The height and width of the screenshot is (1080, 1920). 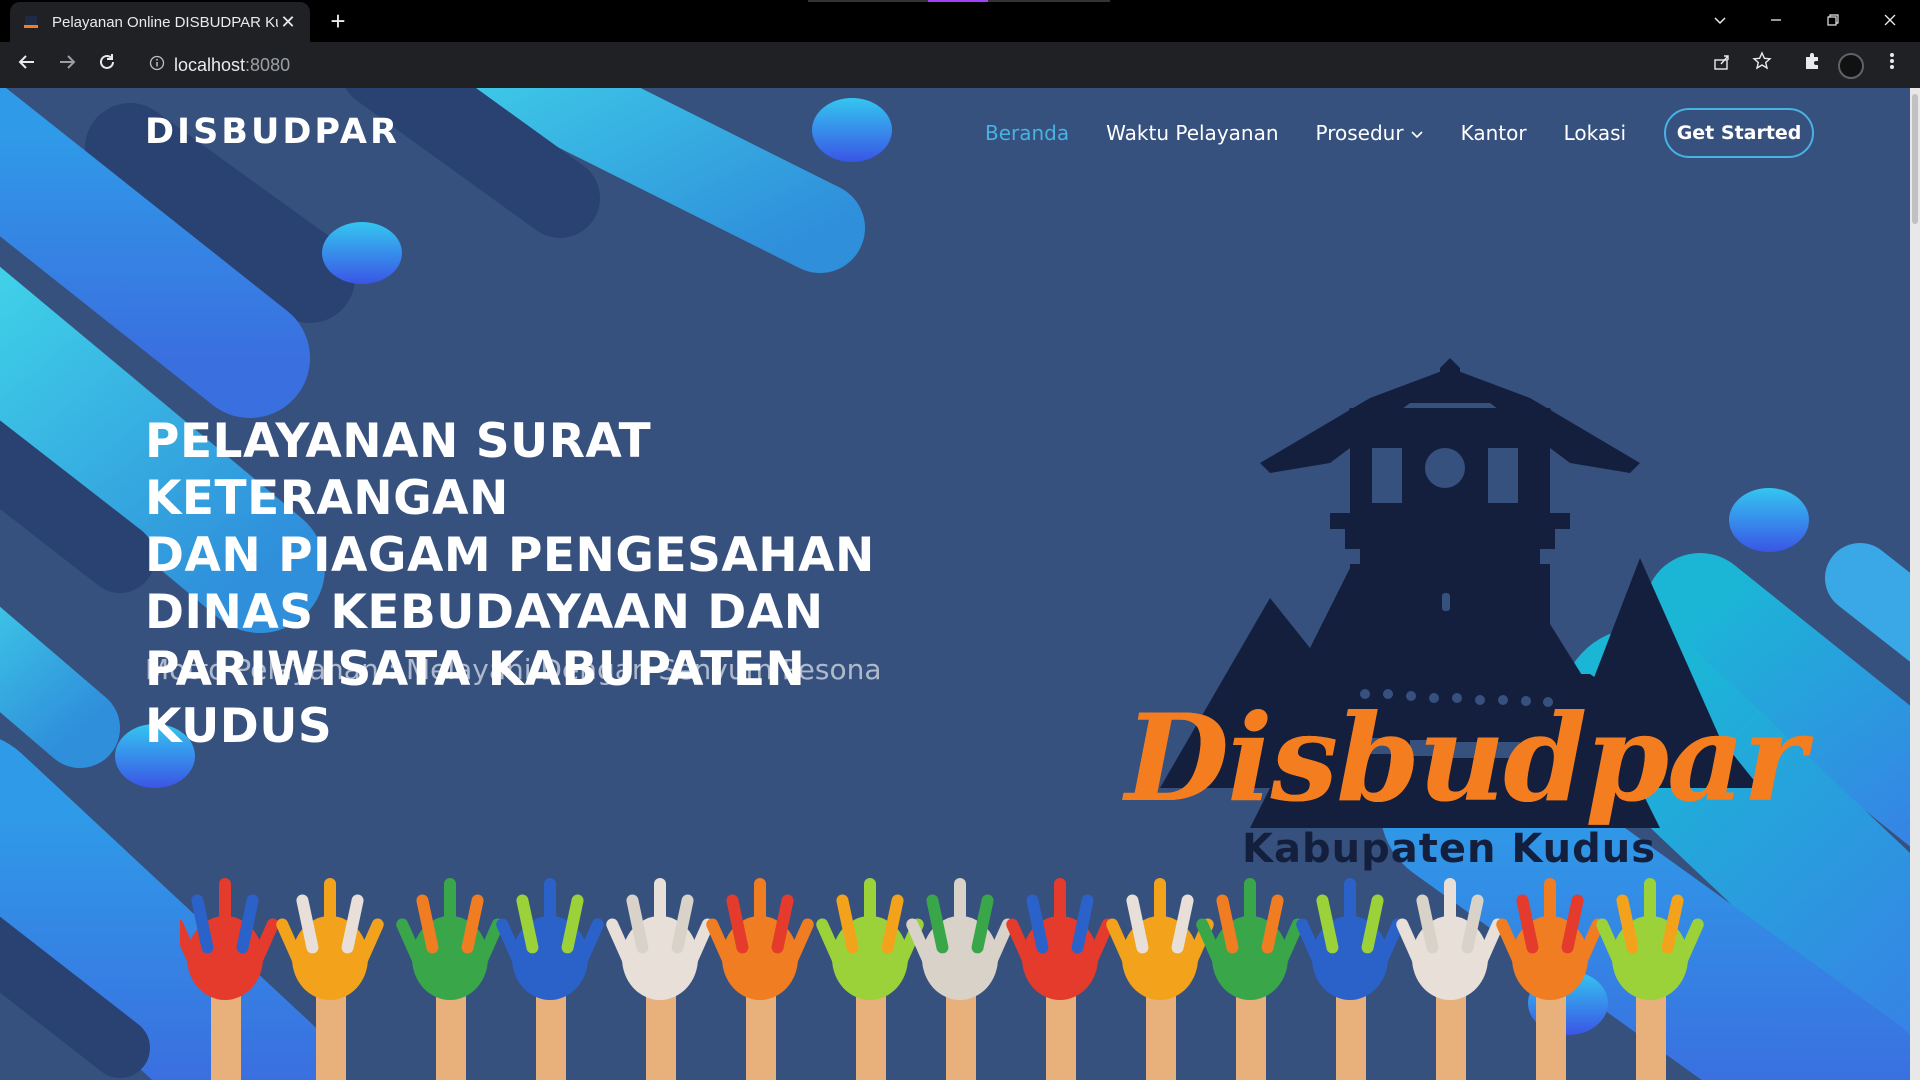 I want to click on hero-title-line: DAN PIAGAM PENGESAHAN, so click(x=510, y=555).